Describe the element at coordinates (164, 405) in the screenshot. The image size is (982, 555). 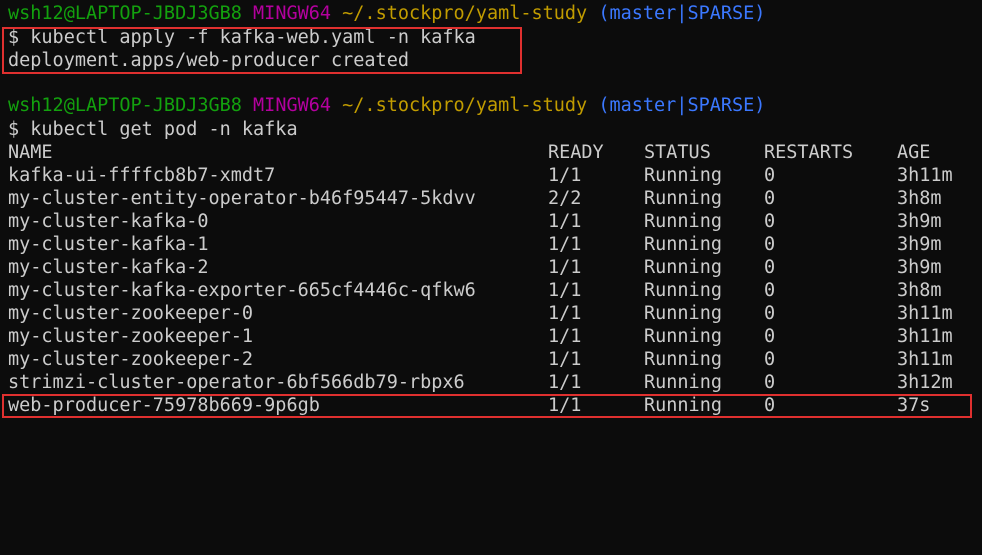
I see `pod-name: web-producer-75978b669-9p6gb` at that location.